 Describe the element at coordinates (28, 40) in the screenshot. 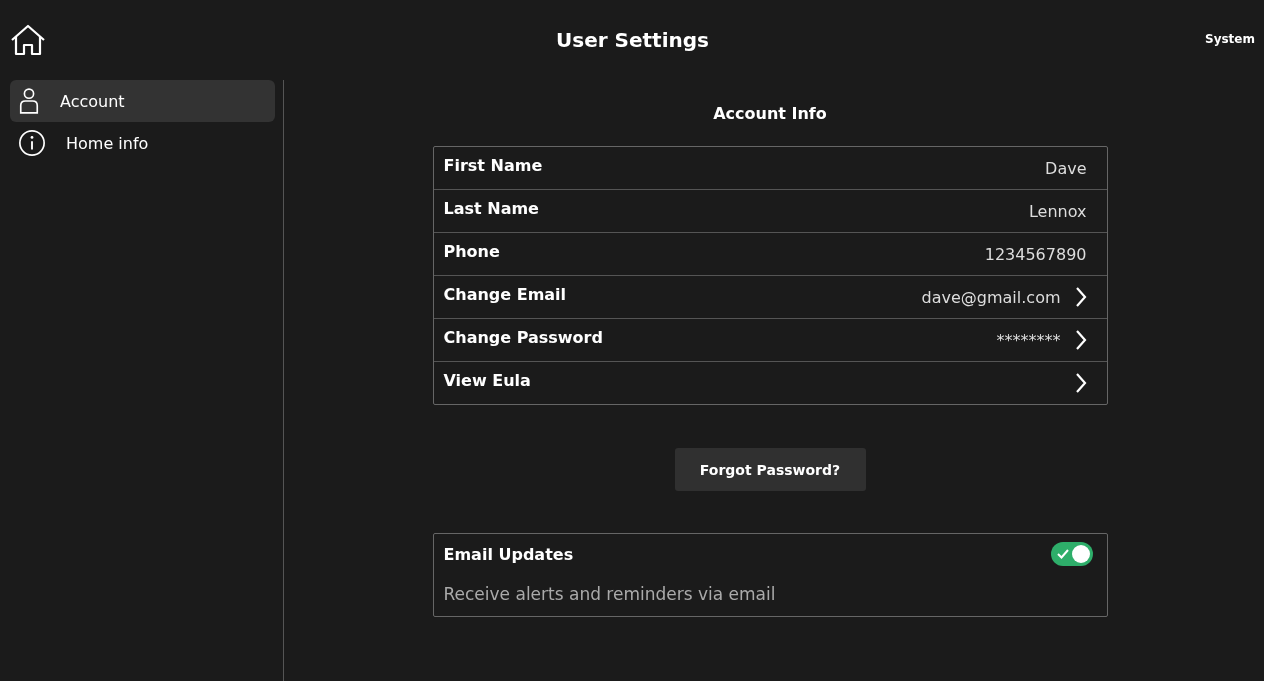

I see `home-icon` at that location.